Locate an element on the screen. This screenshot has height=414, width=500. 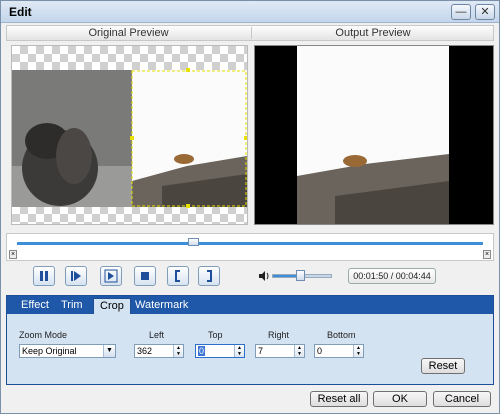
pause-button is located at coordinates (44, 276).